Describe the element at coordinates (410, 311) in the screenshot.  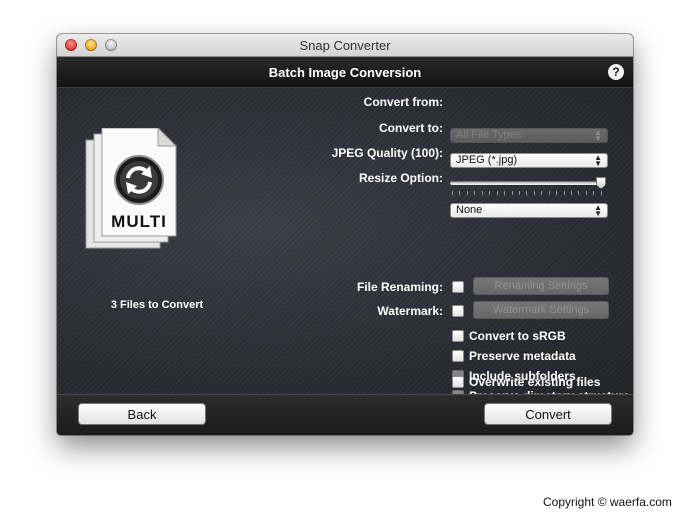
I see `watermark-label: Watermark:` at that location.